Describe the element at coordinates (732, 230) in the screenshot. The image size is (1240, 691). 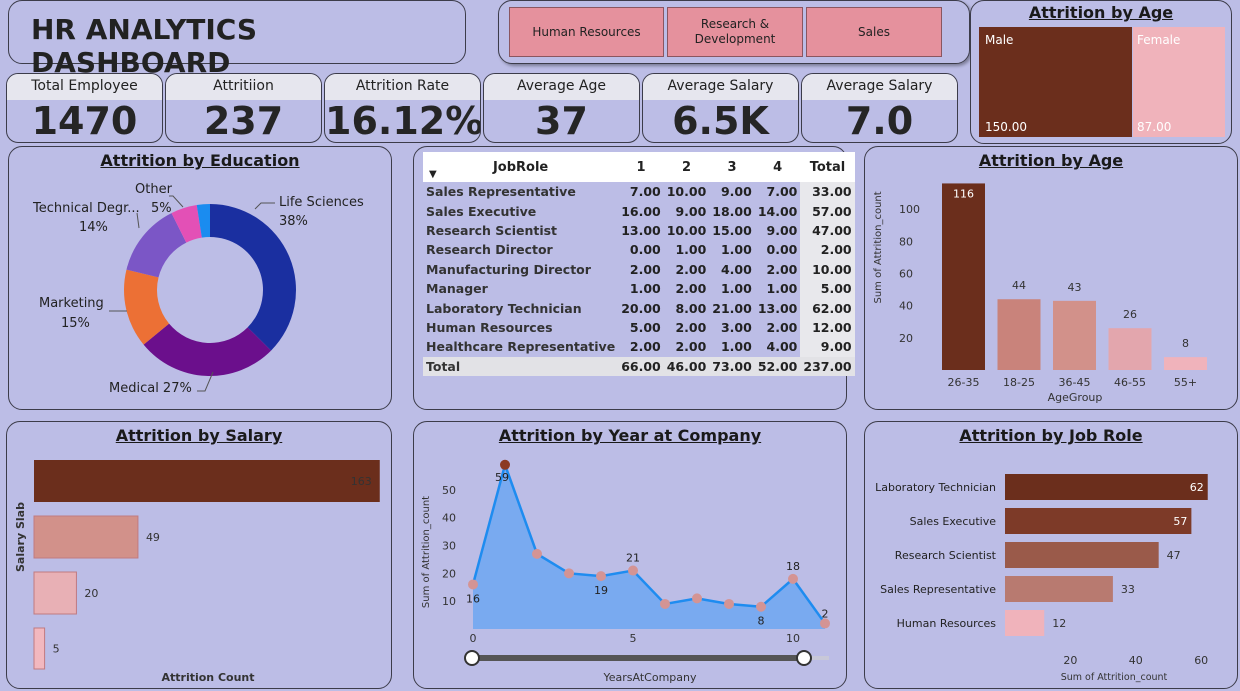
I see `matrix-cell: 15.00` at that location.